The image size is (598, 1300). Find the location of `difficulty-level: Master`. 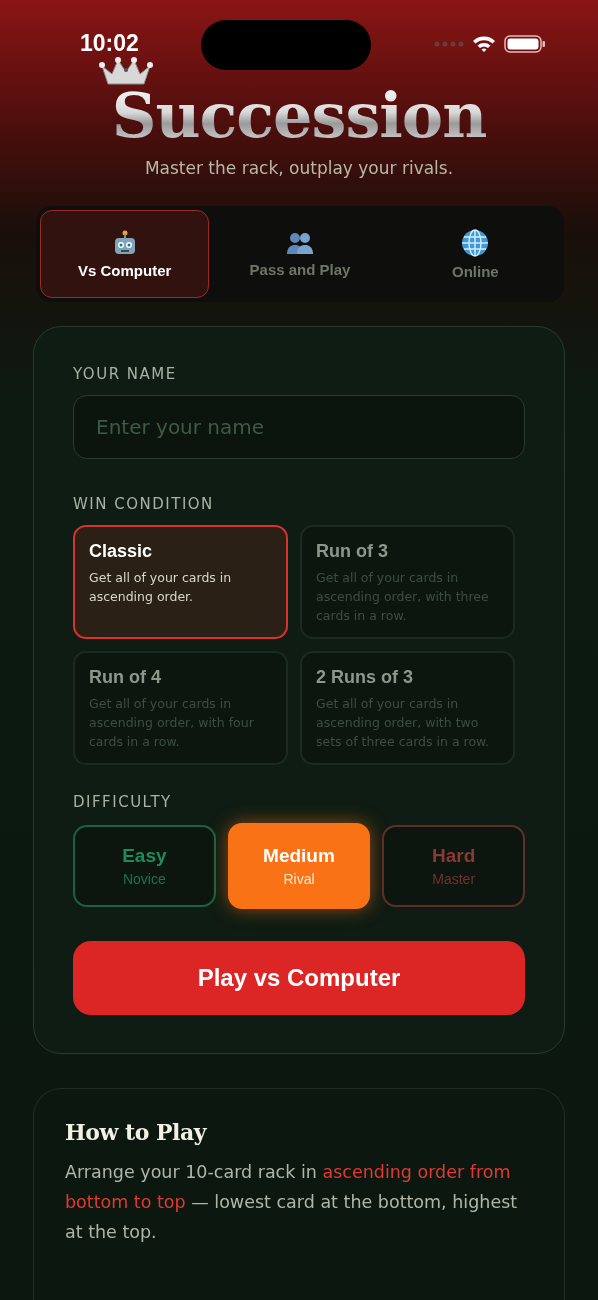

difficulty-level: Master is located at coordinates (454, 879).